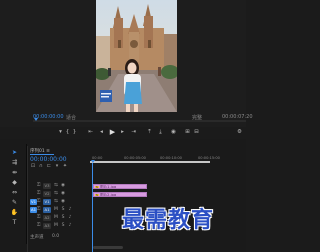 This screenshot has height=252, width=320. I want to click on source-patch-v1: V1, so click(33, 202).